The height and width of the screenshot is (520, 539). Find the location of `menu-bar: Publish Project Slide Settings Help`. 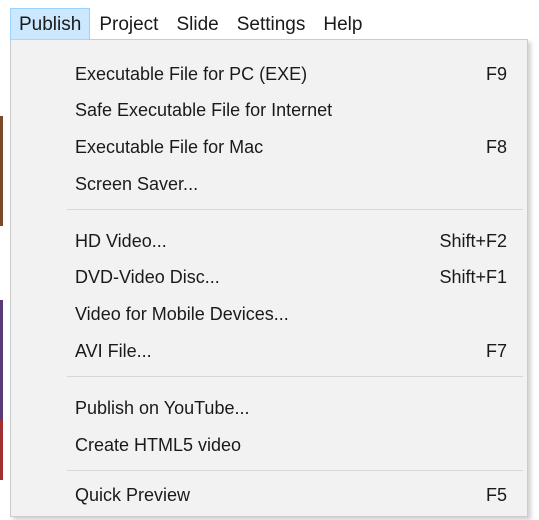

menu-bar: Publish Project Slide Settings Help is located at coordinates (190, 24).